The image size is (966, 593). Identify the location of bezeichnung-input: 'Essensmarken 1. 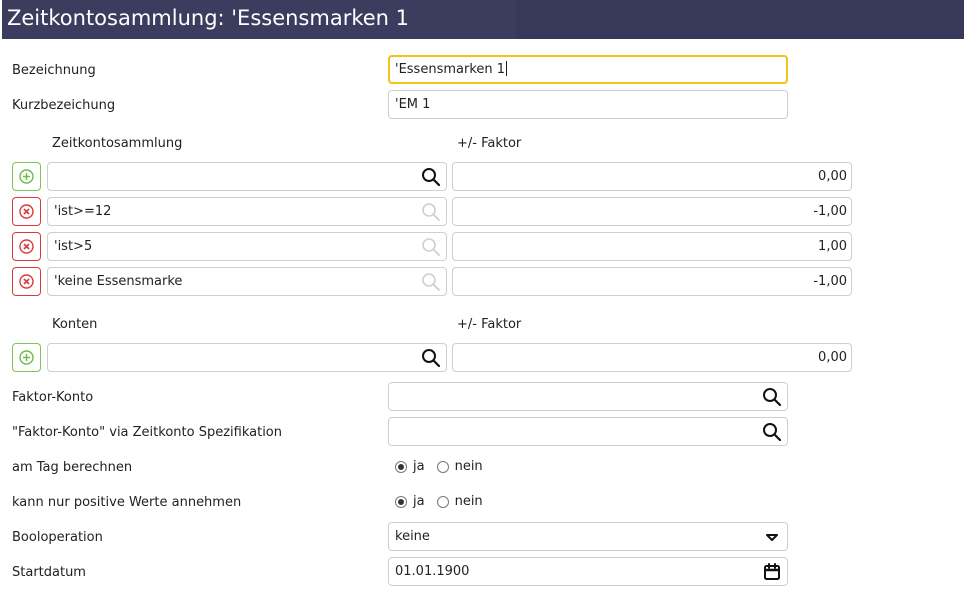
(588, 69).